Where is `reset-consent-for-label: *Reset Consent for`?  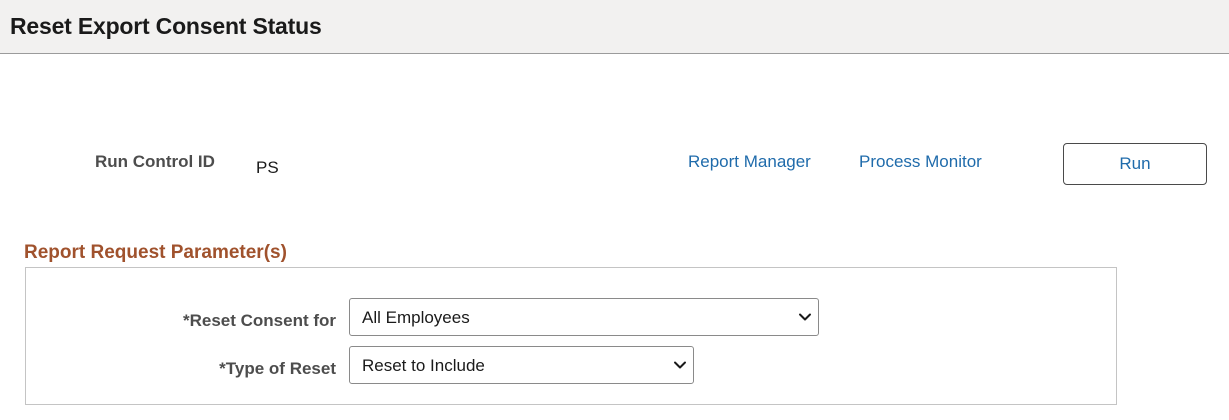
reset-consent-for-label: *Reset Consent for is located at coordinates (259, 320).